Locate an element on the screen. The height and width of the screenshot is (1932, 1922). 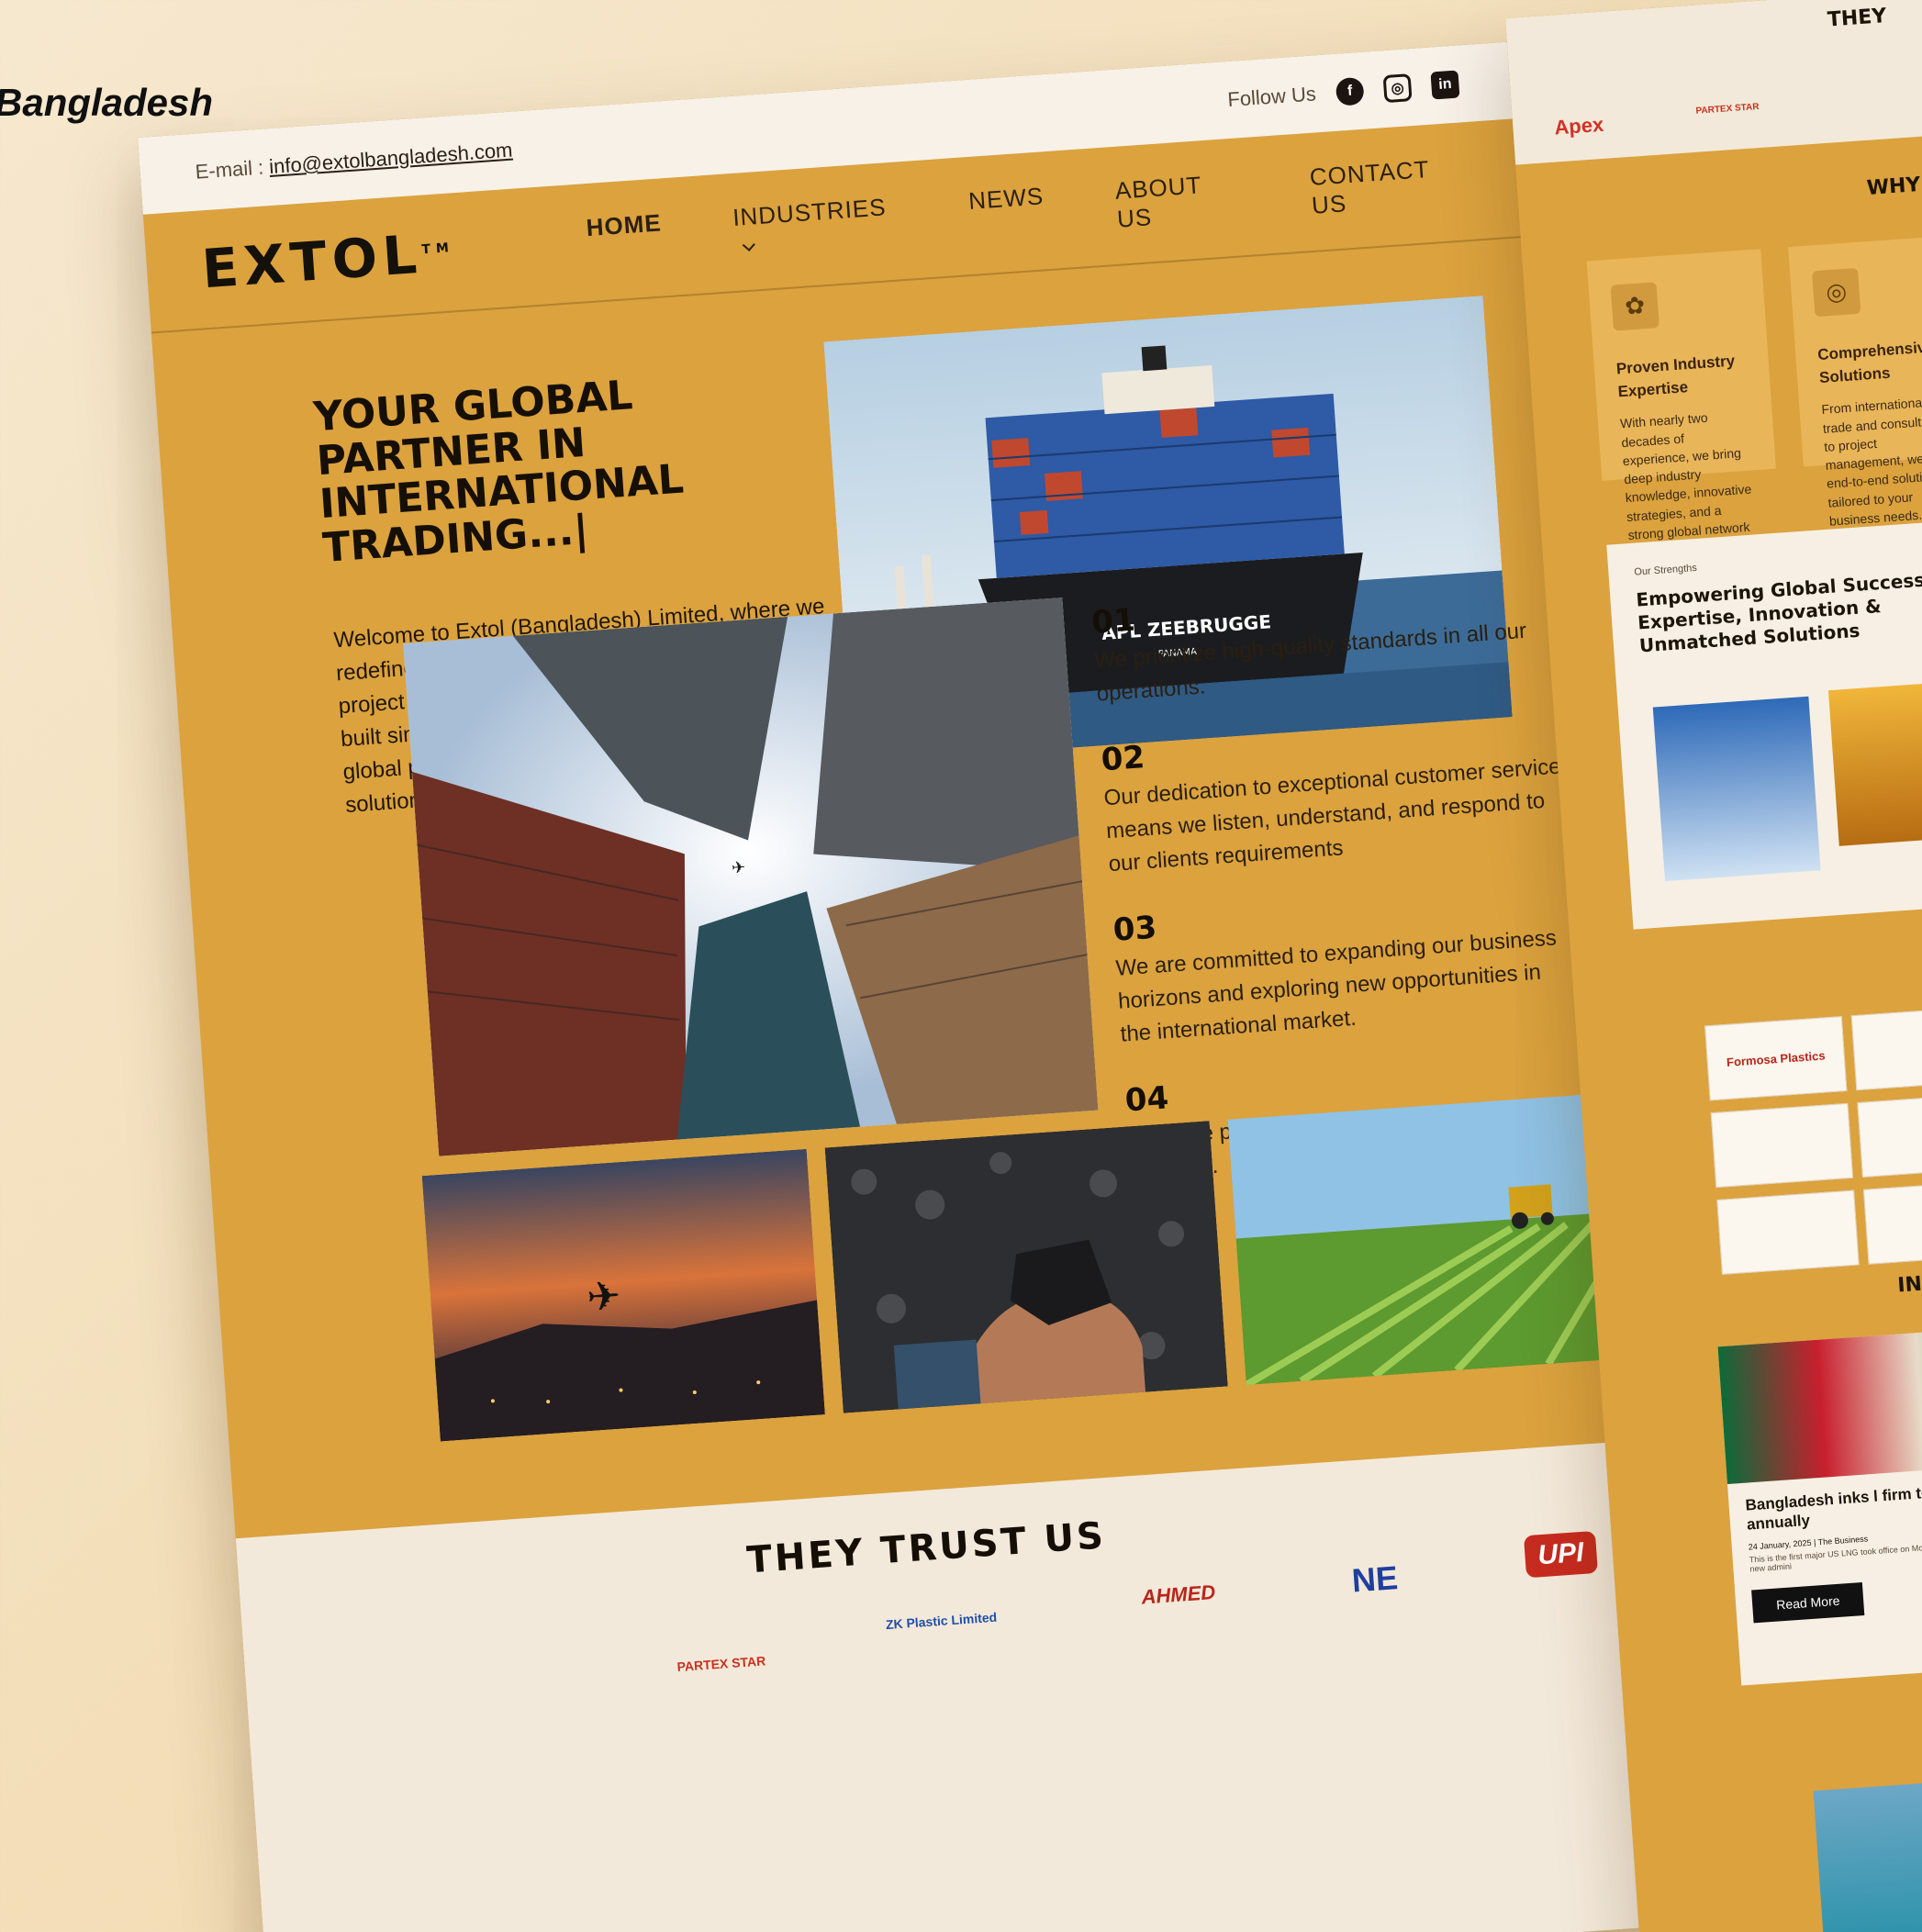
airplane-sky-image is located at coordinates (1736, 789).